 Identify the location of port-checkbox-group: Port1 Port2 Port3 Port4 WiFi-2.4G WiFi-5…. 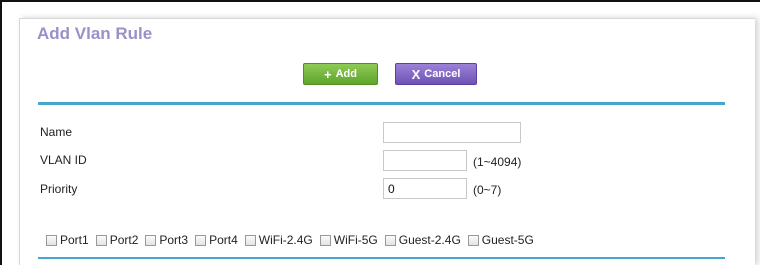
(293, 240).